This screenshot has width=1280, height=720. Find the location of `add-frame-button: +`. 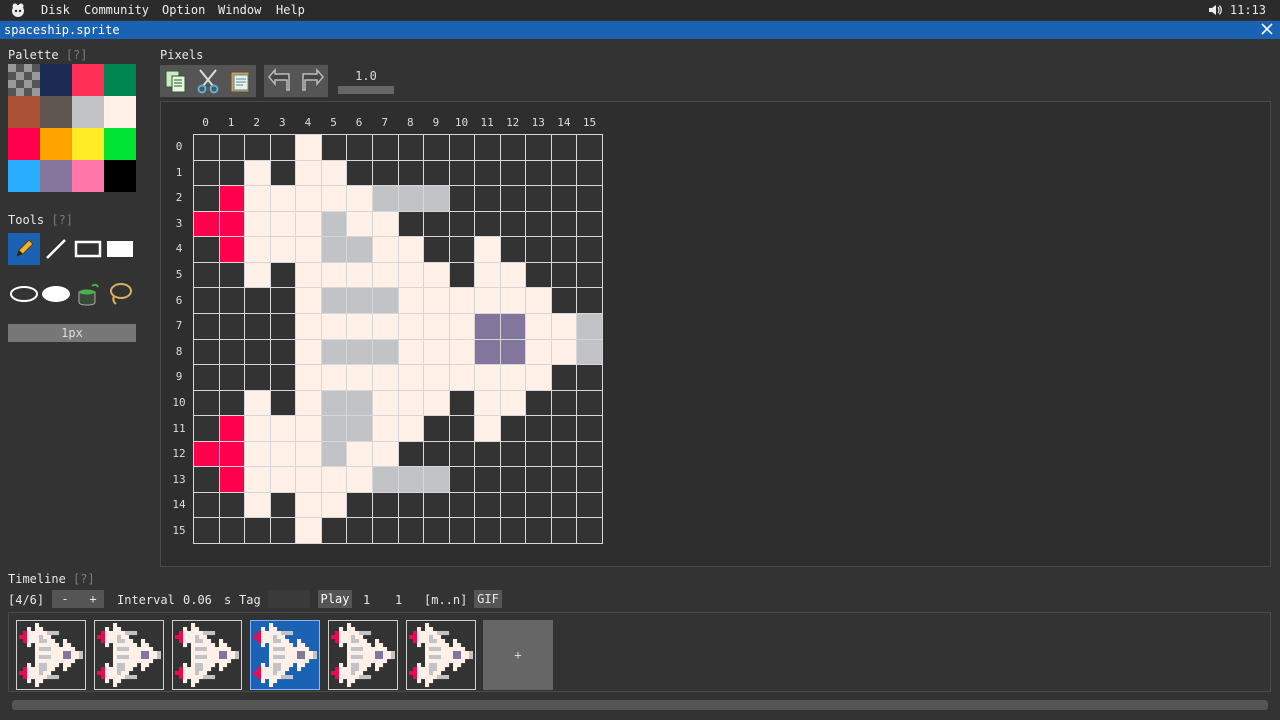

add-frame-button: + is located at coordinates (518, 655).